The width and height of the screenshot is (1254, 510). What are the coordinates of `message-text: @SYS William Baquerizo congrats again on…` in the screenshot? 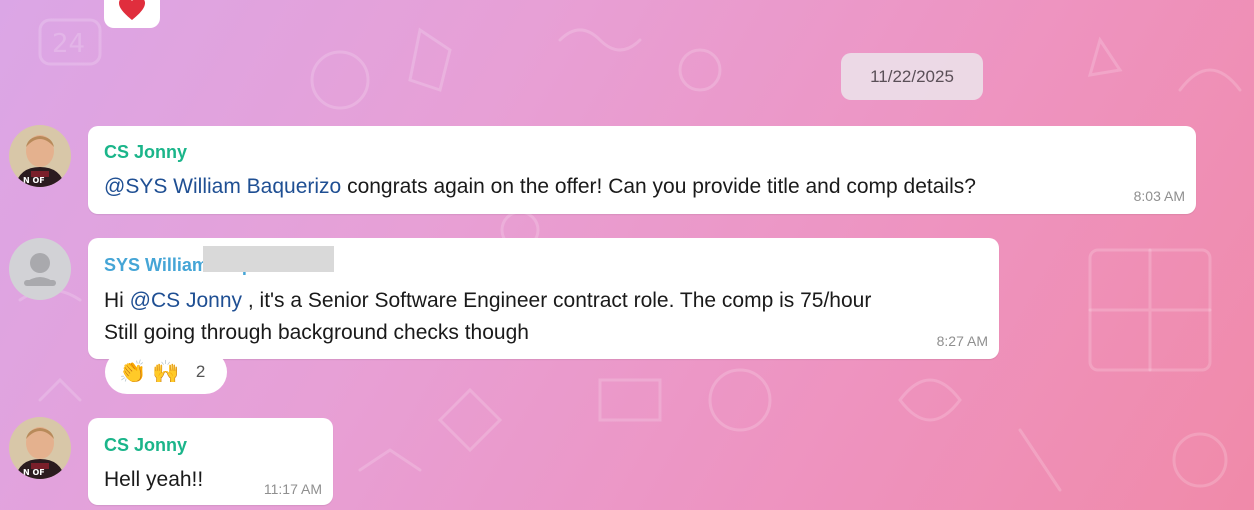 It's located at (540, 187).